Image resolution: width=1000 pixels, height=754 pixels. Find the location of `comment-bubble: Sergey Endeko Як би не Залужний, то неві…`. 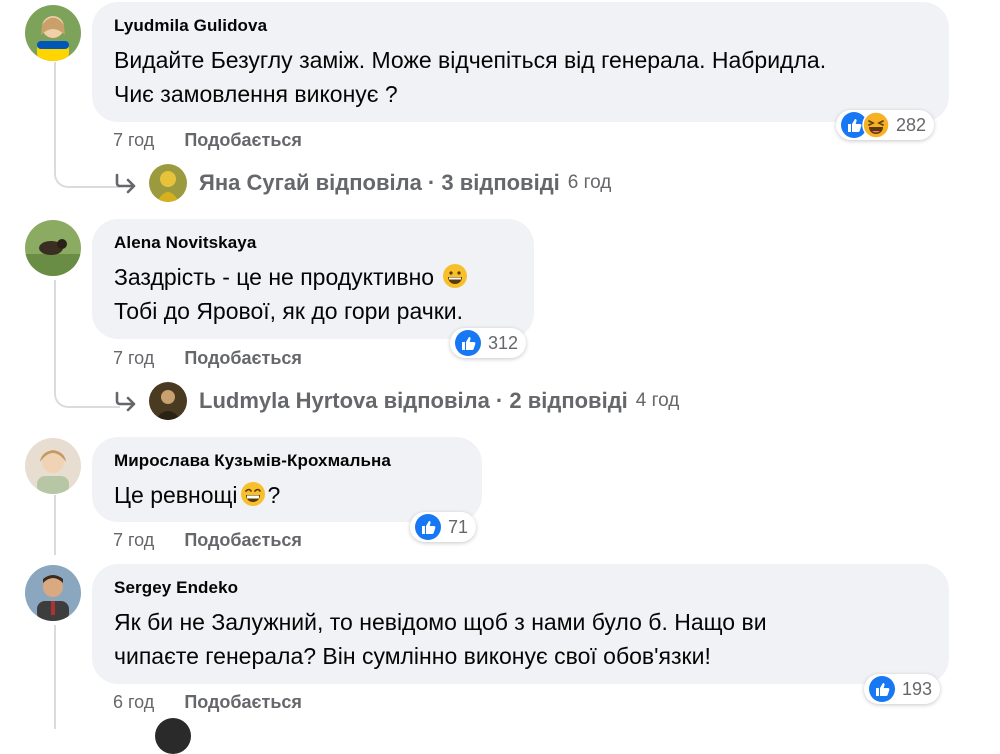

comment-bubble: Sergey Endeko Як би не Залужний, то неві… is located at coordinates (520, 624).